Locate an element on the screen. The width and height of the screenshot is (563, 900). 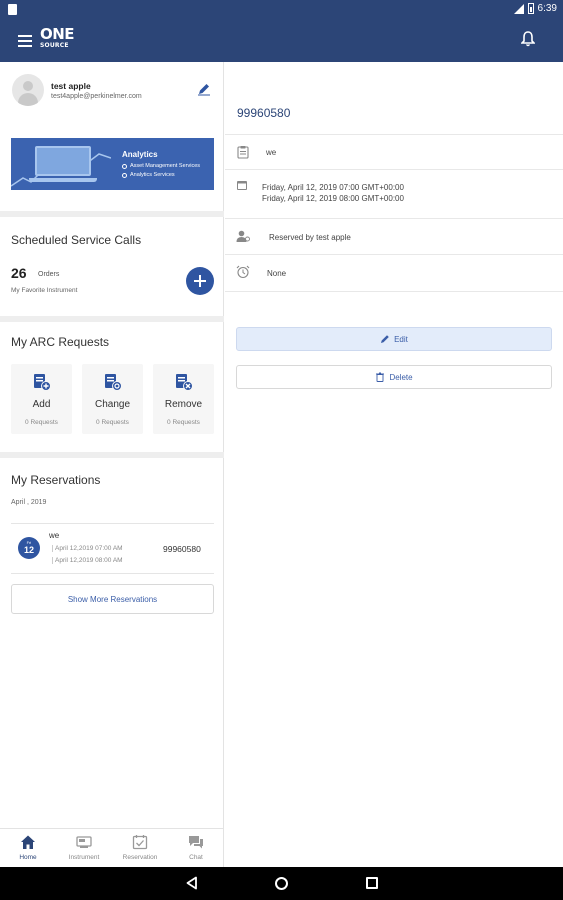
orders-count: 26 is located at coordinates (19, 273).